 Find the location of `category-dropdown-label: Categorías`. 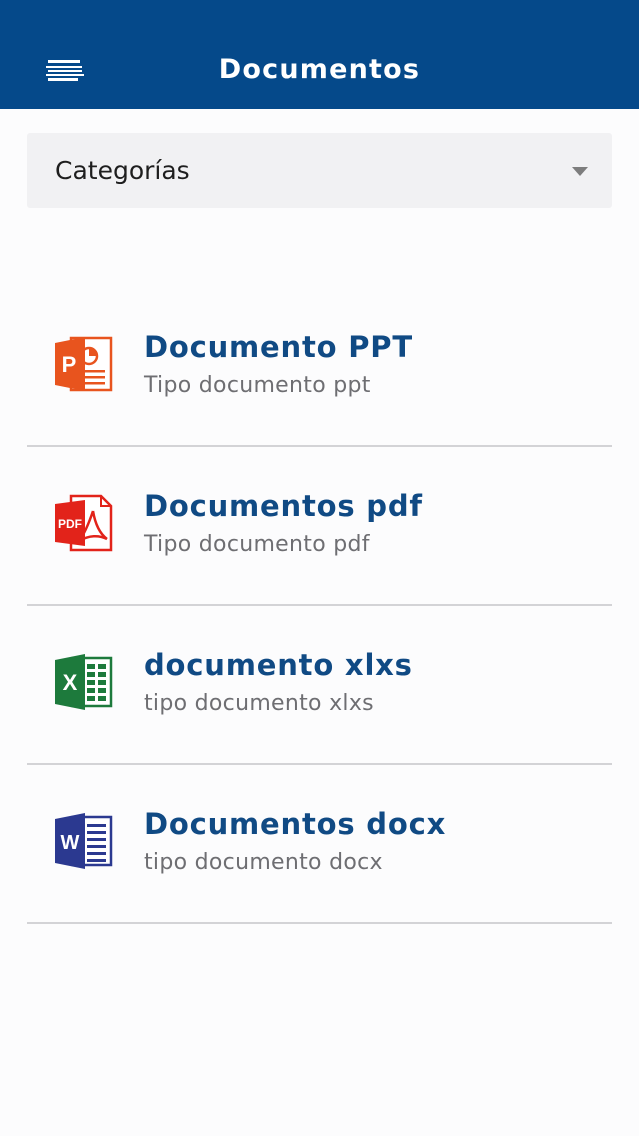

category-dropdown-label: Categorías is located at coordinates (122, 170).